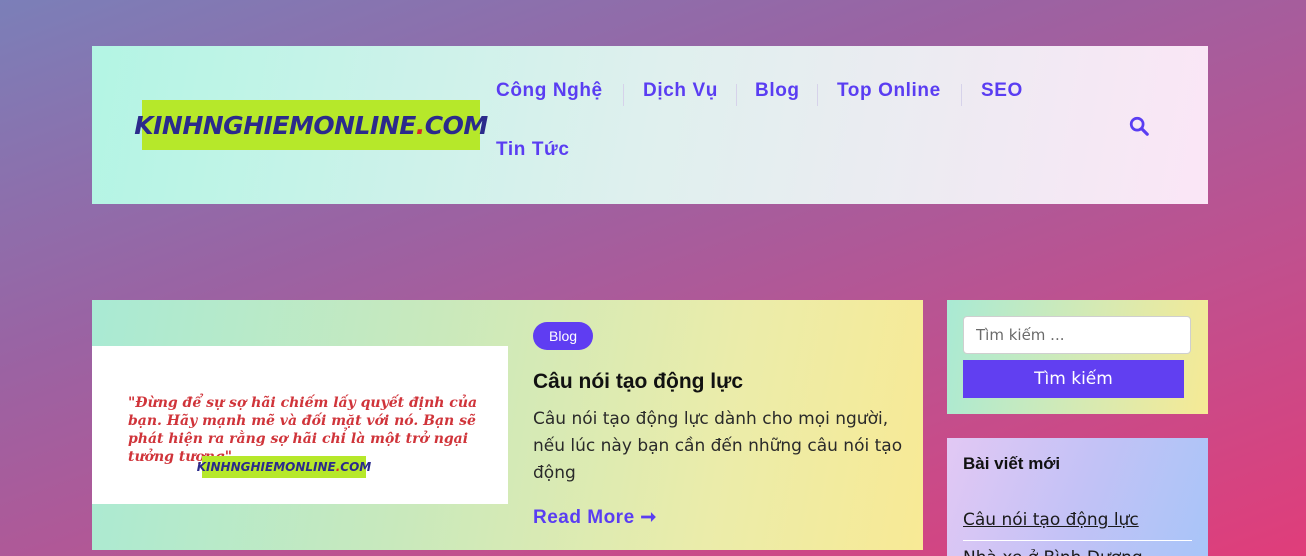 This screenshot has height=556, width=1306. What do you see at coordinates (1077, 520) in the screenshot?
I see `recent-post-link: Câu nói tạo động lực` at bounding box center [1077, 520].